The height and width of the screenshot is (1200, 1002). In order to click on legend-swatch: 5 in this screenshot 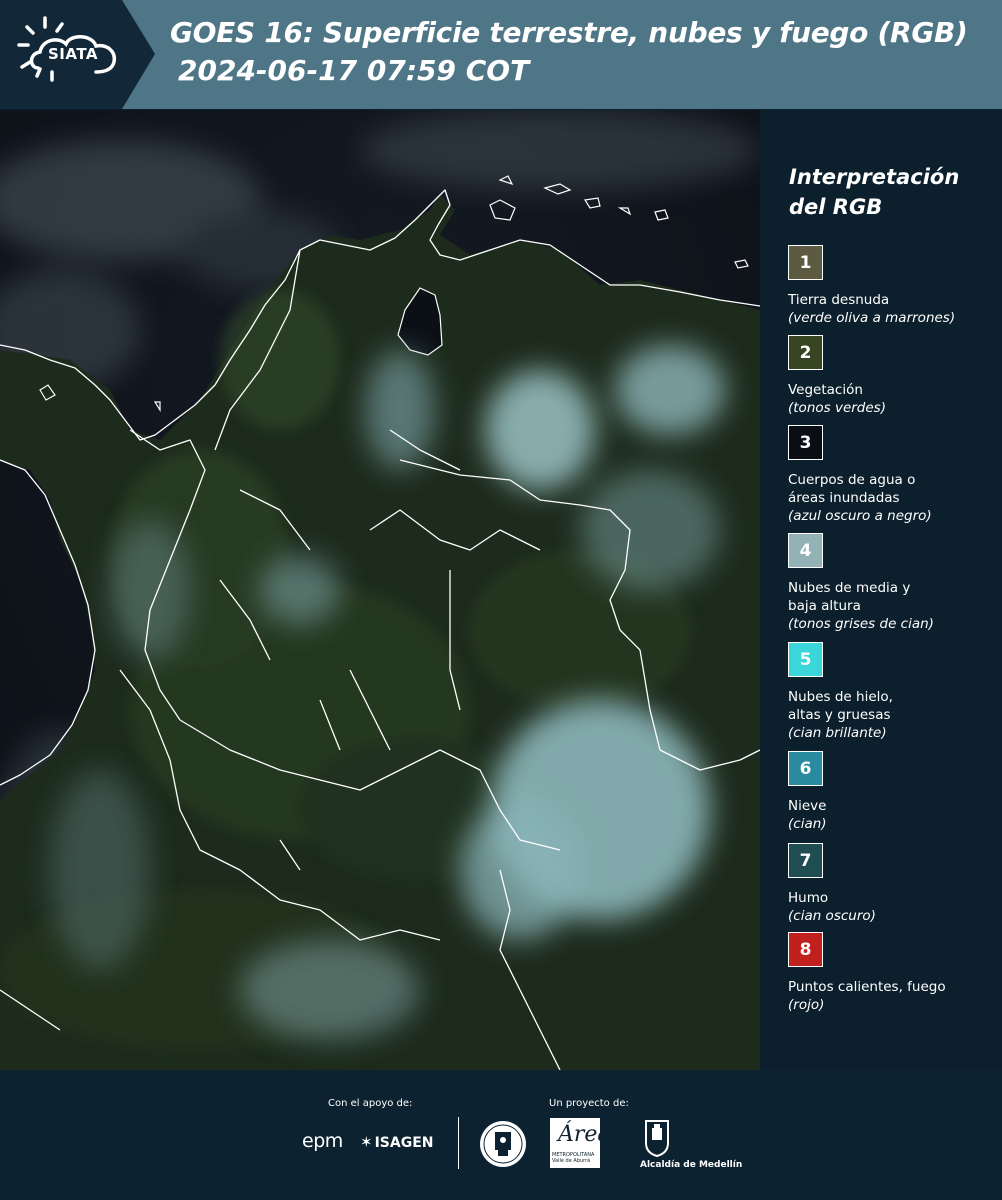, I will do `click(805, 659)`.